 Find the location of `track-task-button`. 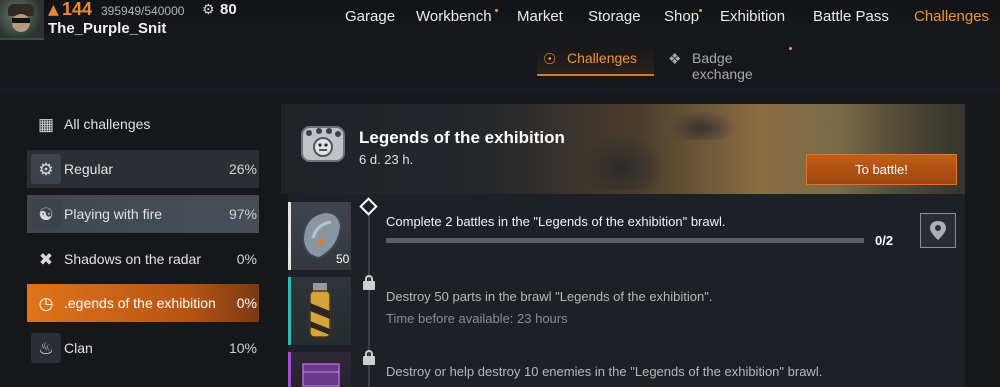

track-task-button is located at coordinates (938, 230).